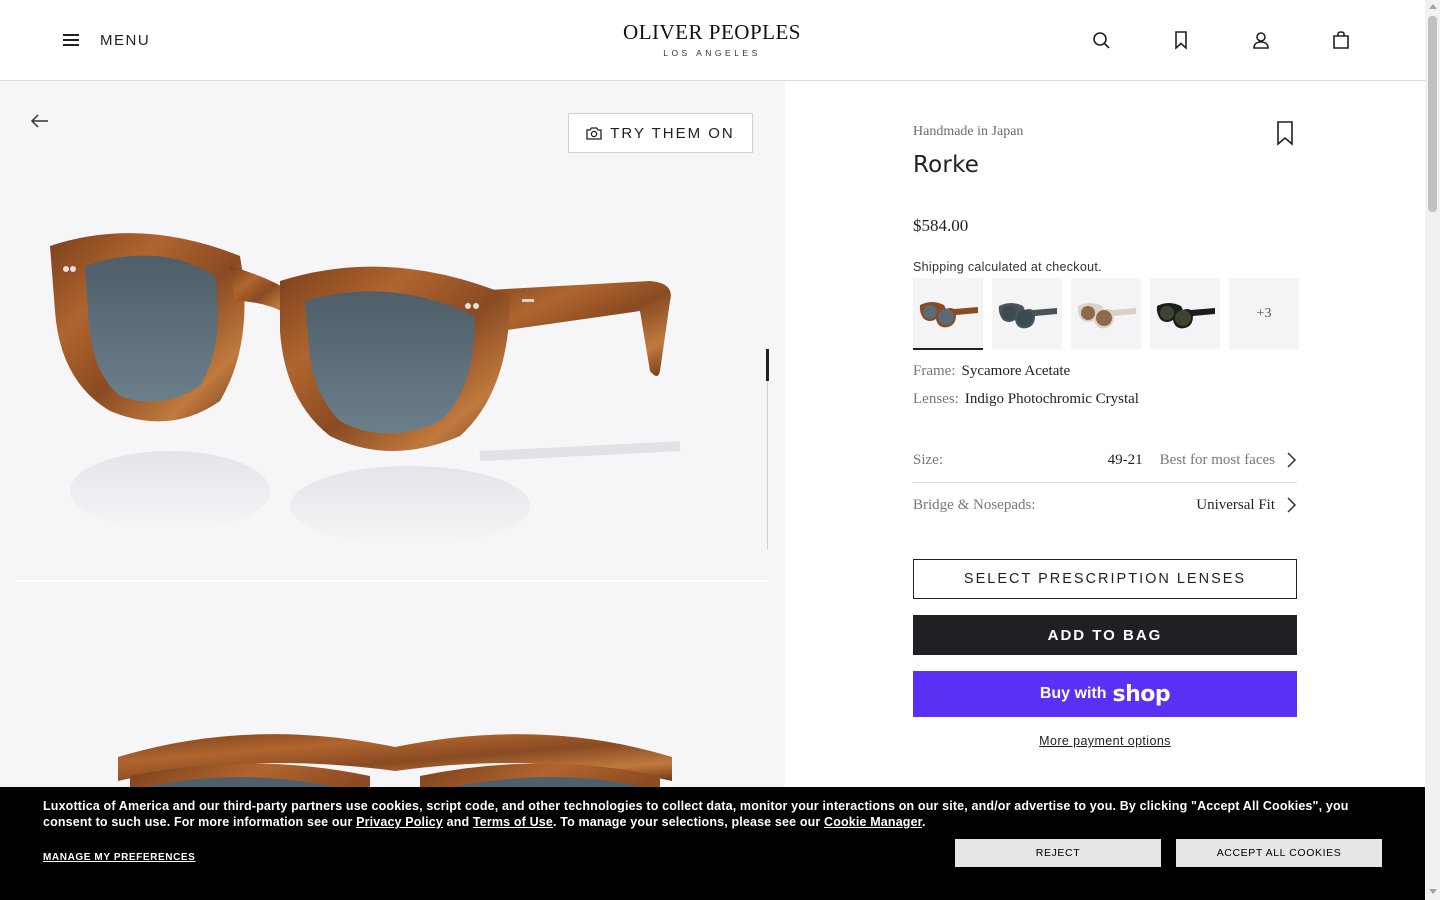 The height and width of the screenshot is (900, 1440). What do you see at coordinates (399, 822) in the screenshot?
I see `privacy-policy-link: Privacy Policy` at bounding box center [399, 822].